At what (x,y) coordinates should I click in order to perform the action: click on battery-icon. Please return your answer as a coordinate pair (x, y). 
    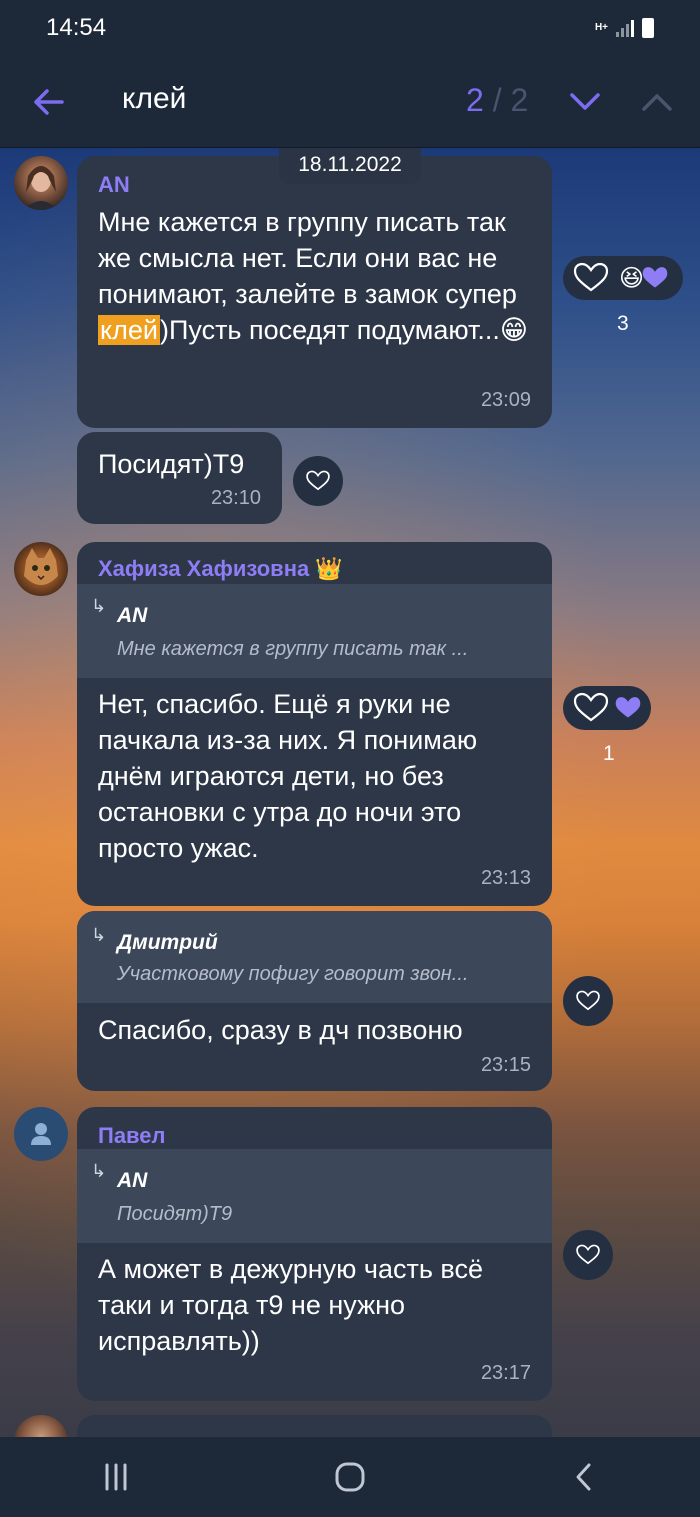
    Looking at the image, I should click on (648, 28).